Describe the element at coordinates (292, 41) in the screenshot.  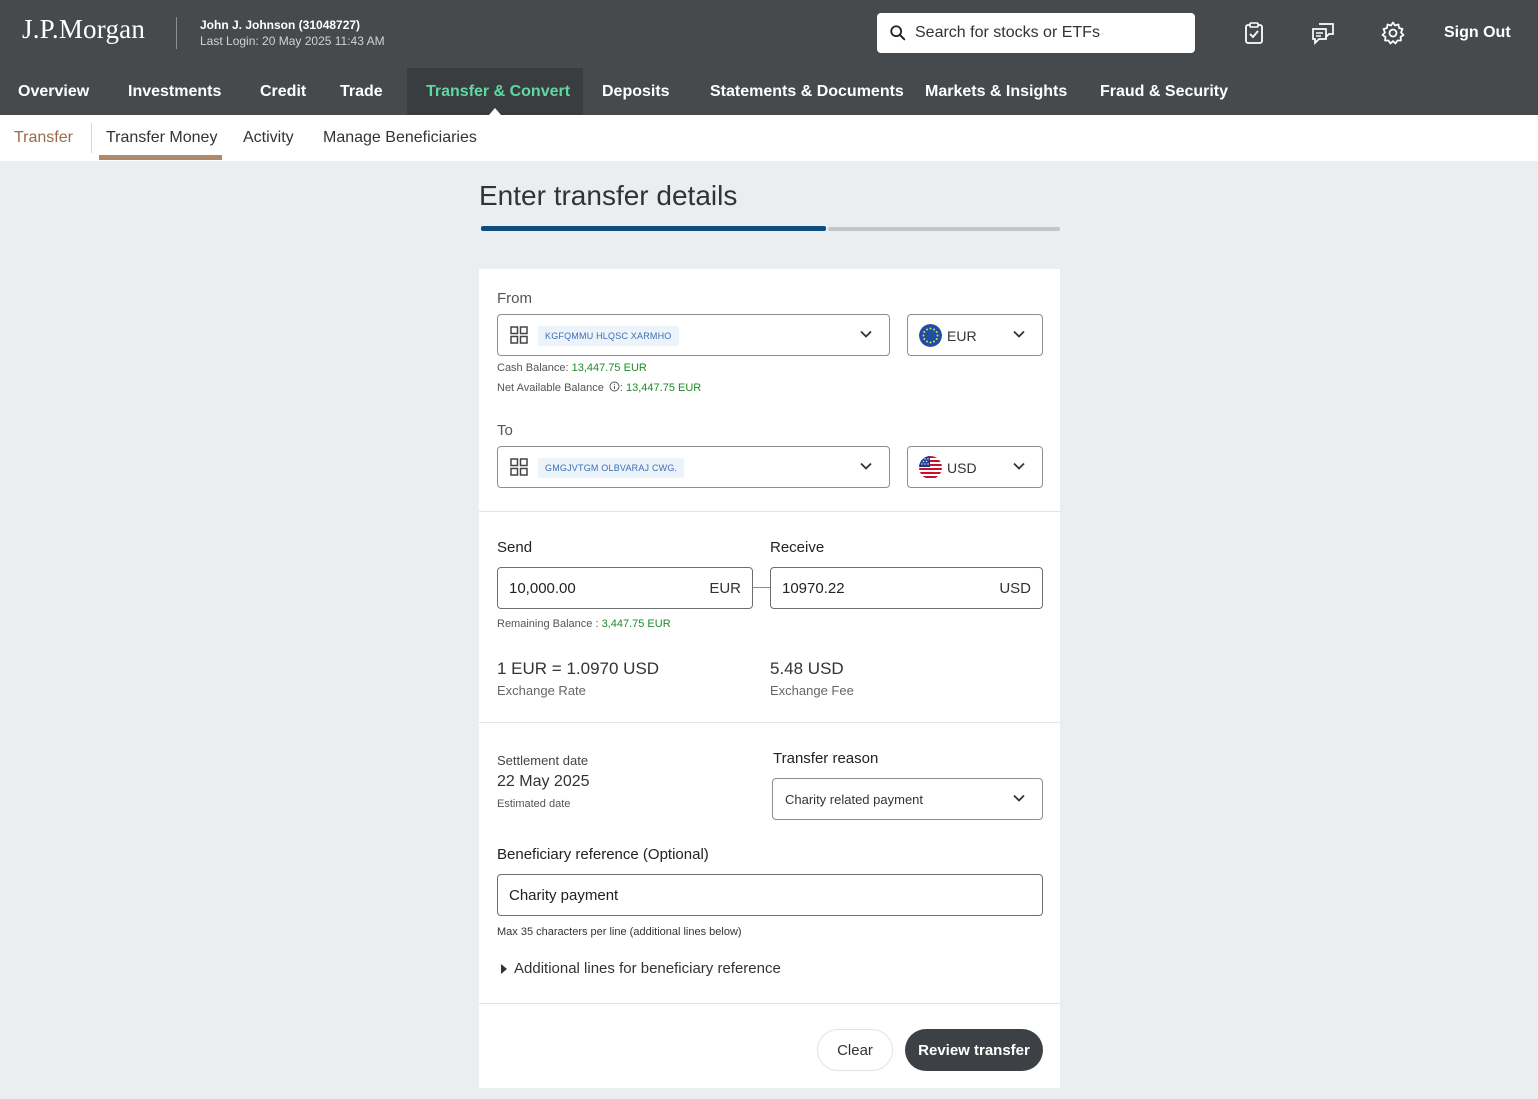
I see `last-login: Last Login: 20 May 2025 11:43 AM` at that location.